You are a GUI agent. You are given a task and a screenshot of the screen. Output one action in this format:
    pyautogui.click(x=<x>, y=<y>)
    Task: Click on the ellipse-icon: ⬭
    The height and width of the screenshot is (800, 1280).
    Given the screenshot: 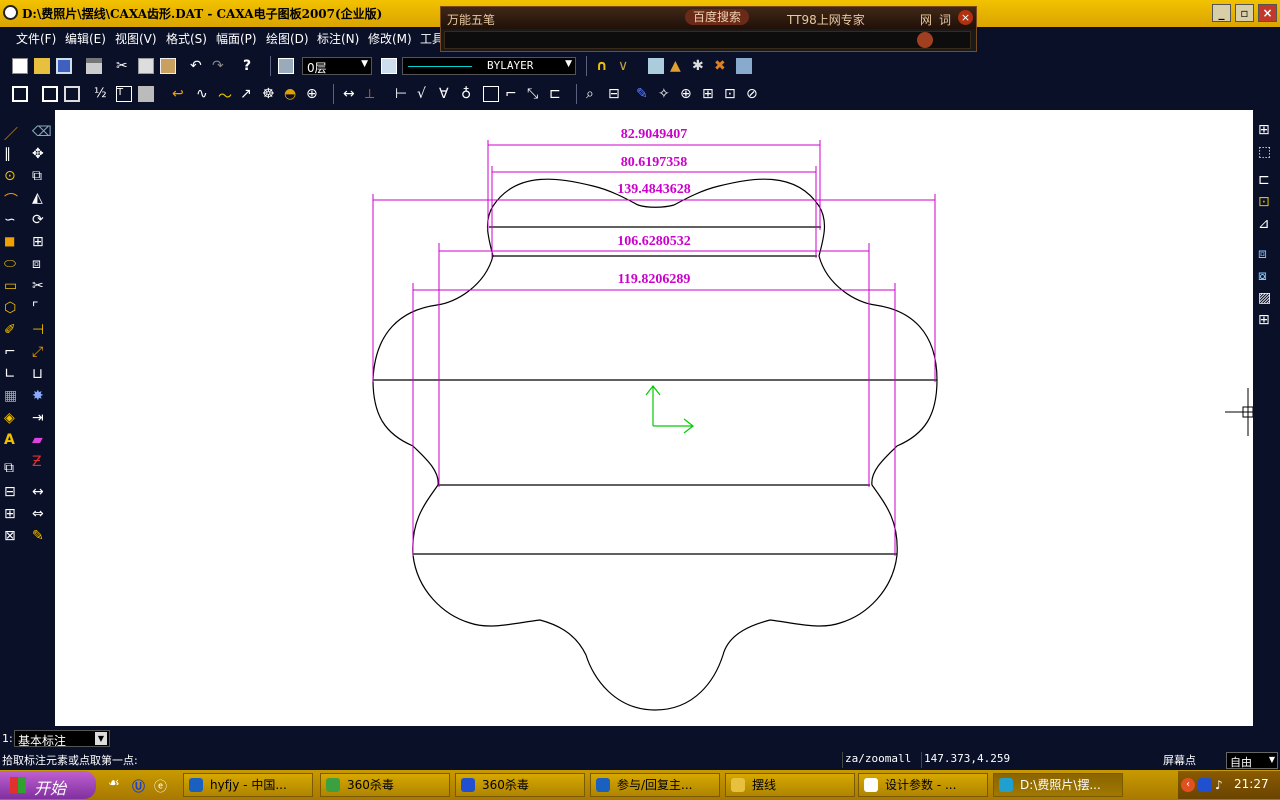 What is the action you would take?
    pyautogui.click(x=12, y=264)
    